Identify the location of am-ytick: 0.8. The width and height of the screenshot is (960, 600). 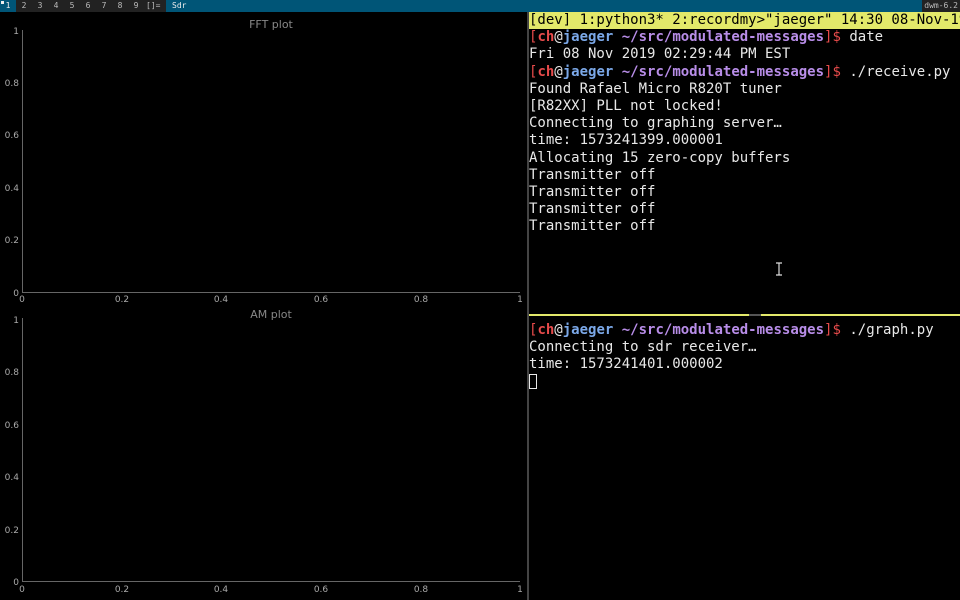
(12, 373).